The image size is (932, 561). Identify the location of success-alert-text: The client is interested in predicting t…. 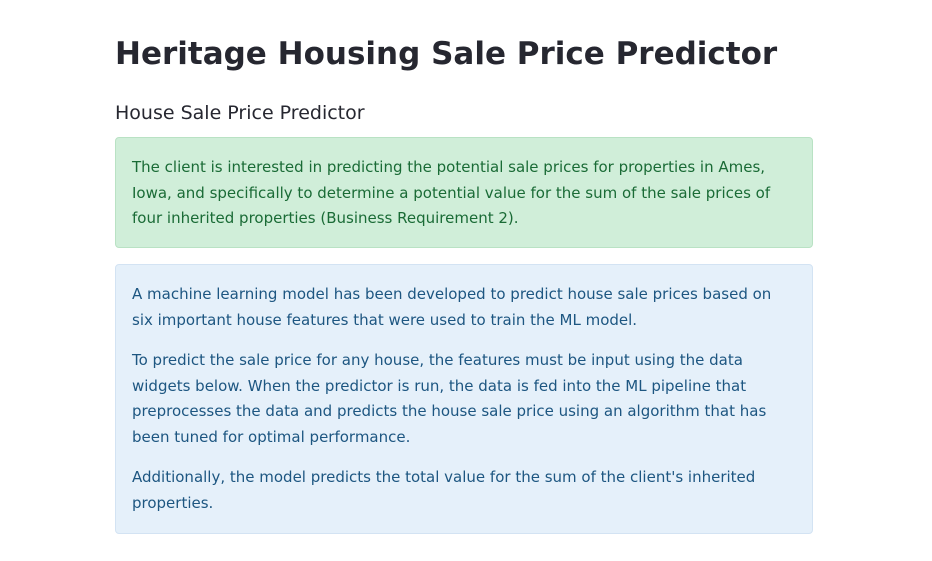
(451, 192).